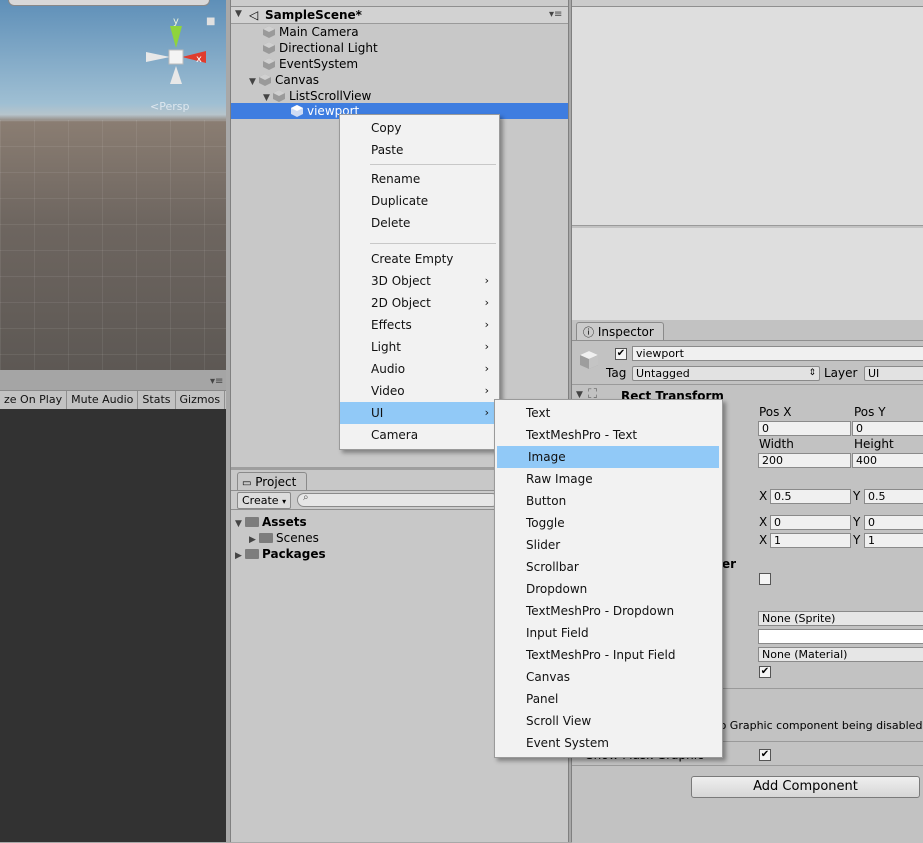  I want to click on submenu-item-panel: Panel, so click(608, 699).